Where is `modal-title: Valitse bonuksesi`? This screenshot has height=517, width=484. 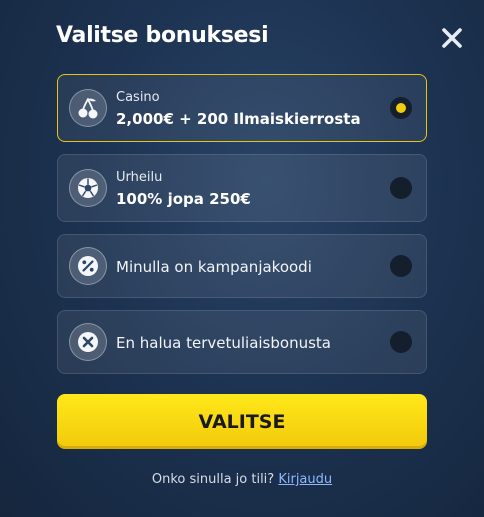 modal-title: Valitse bonuksesi is located at coordinates (162, 35).